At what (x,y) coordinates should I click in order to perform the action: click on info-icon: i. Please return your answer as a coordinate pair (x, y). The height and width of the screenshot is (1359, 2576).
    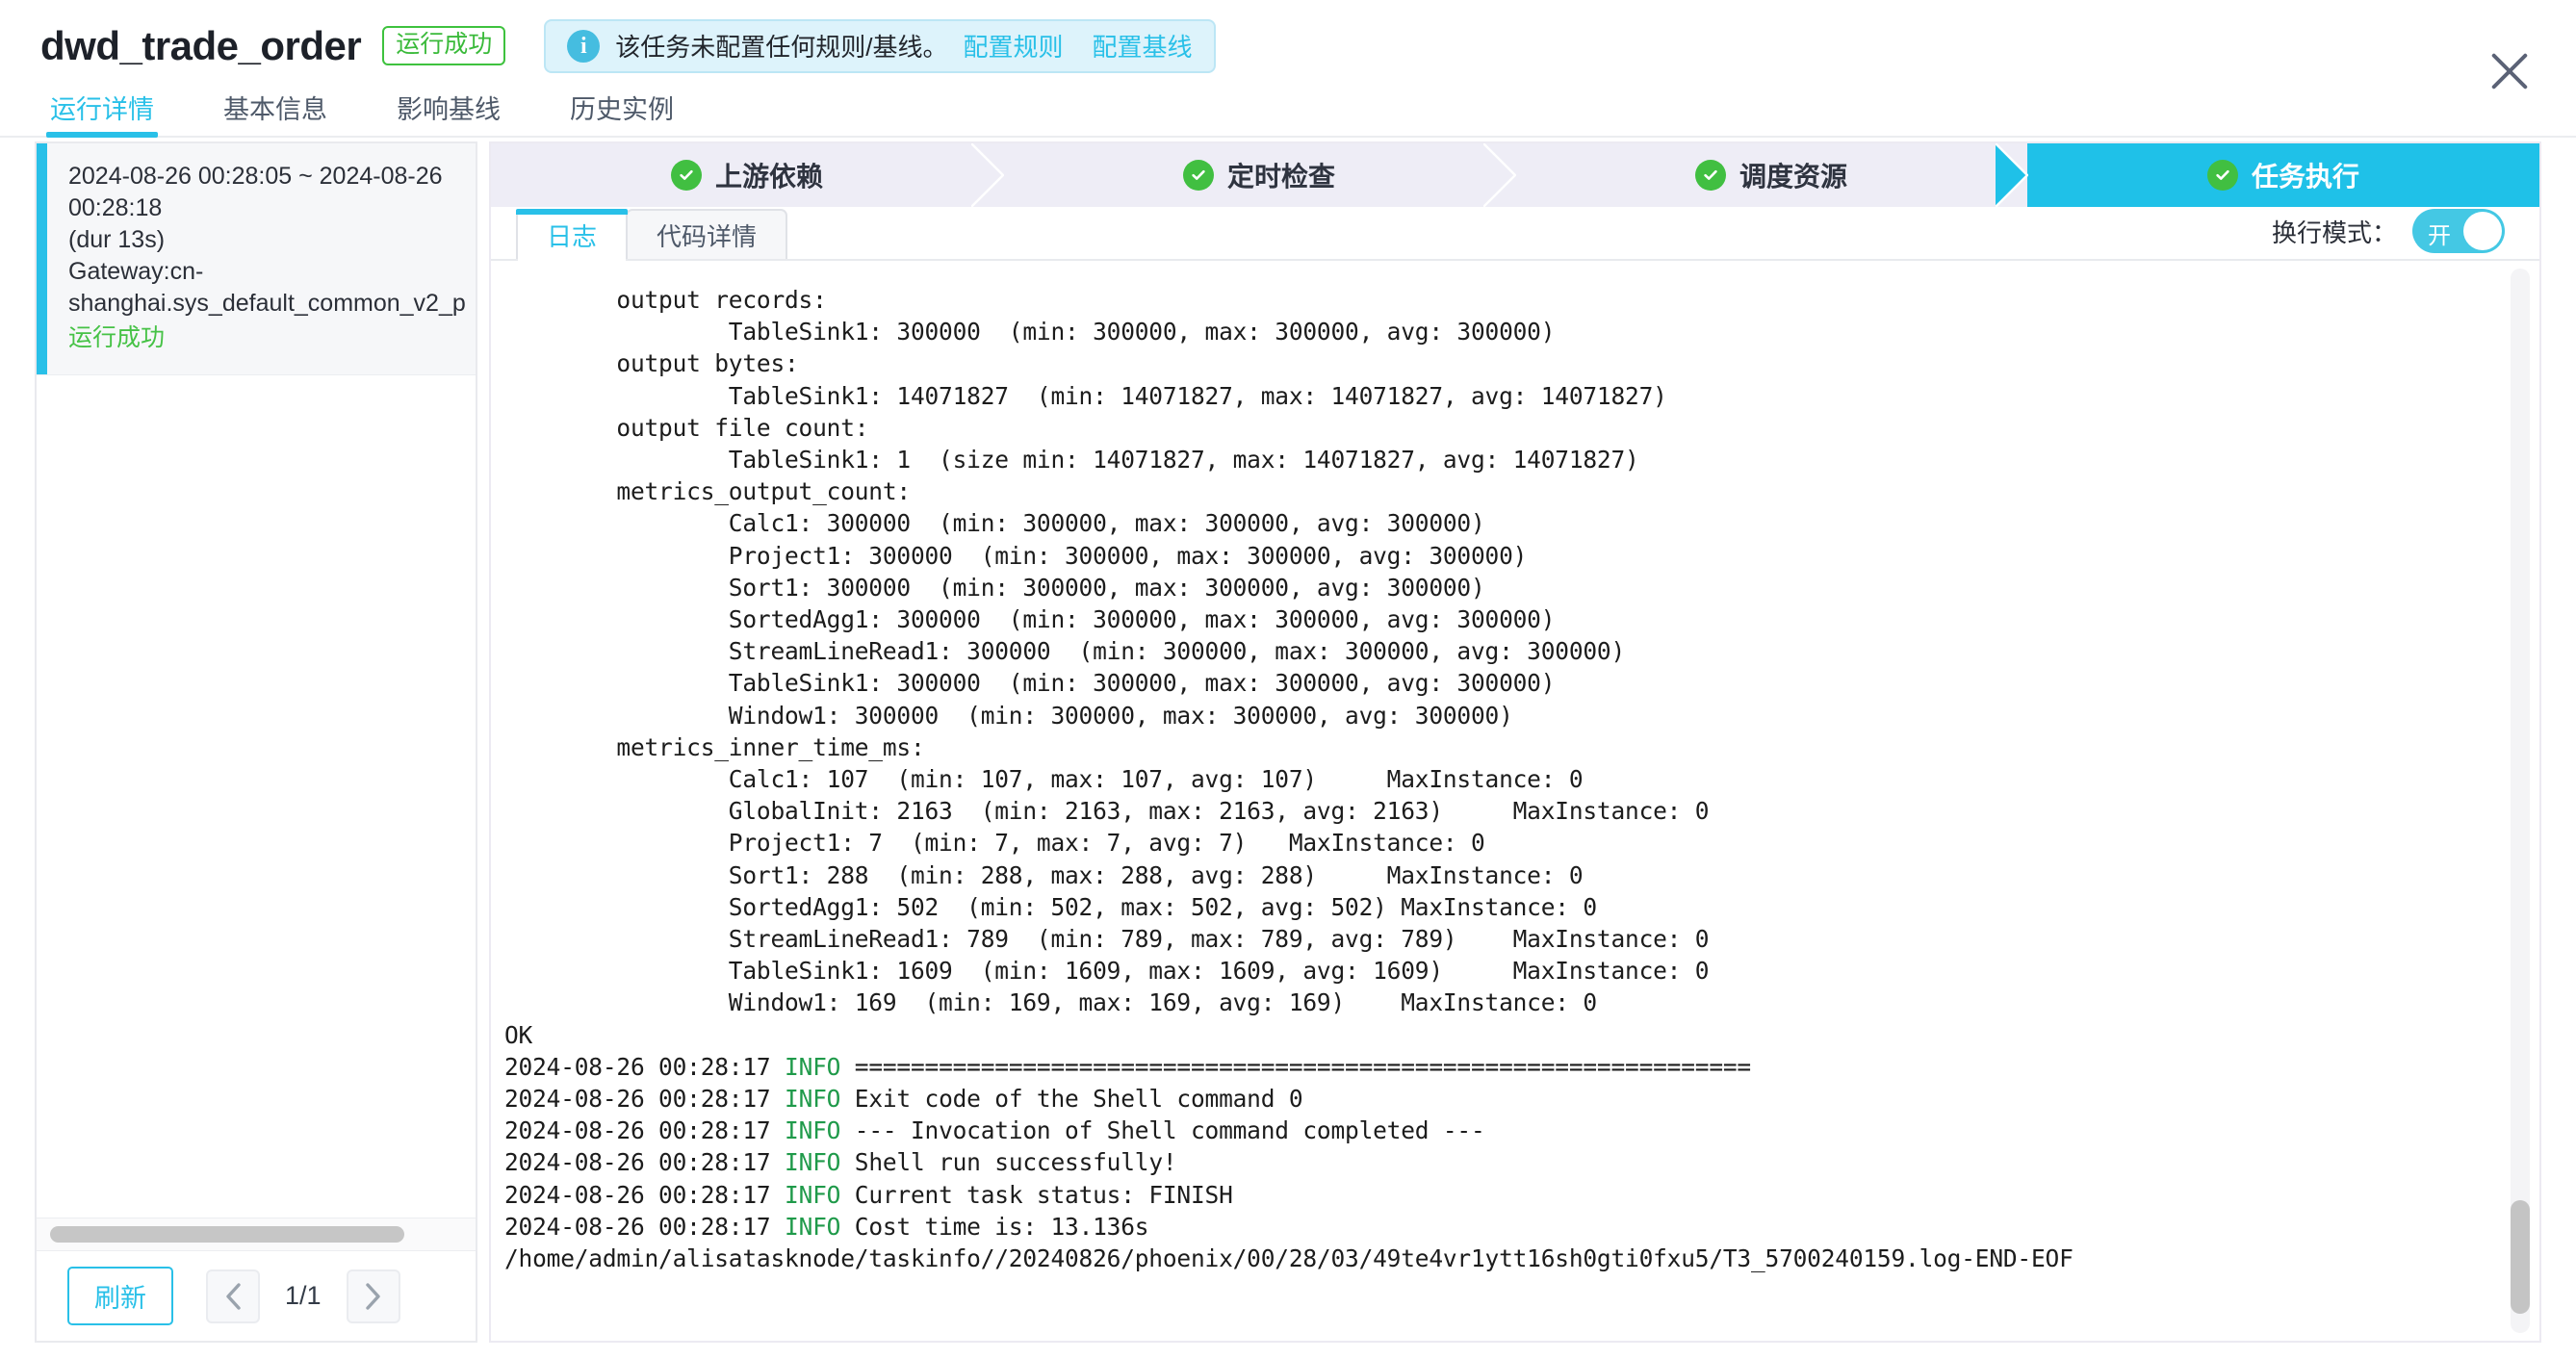
    Looking at the image, I should click on (584, 46).